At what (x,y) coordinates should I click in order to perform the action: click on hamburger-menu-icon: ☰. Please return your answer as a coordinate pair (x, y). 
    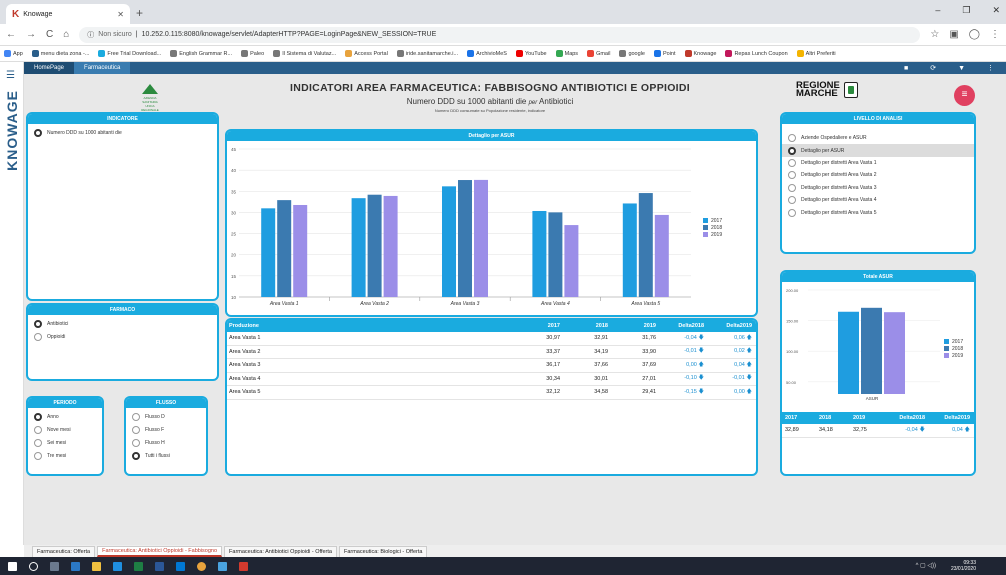
    Looking at the image, I should click on (10, 75).